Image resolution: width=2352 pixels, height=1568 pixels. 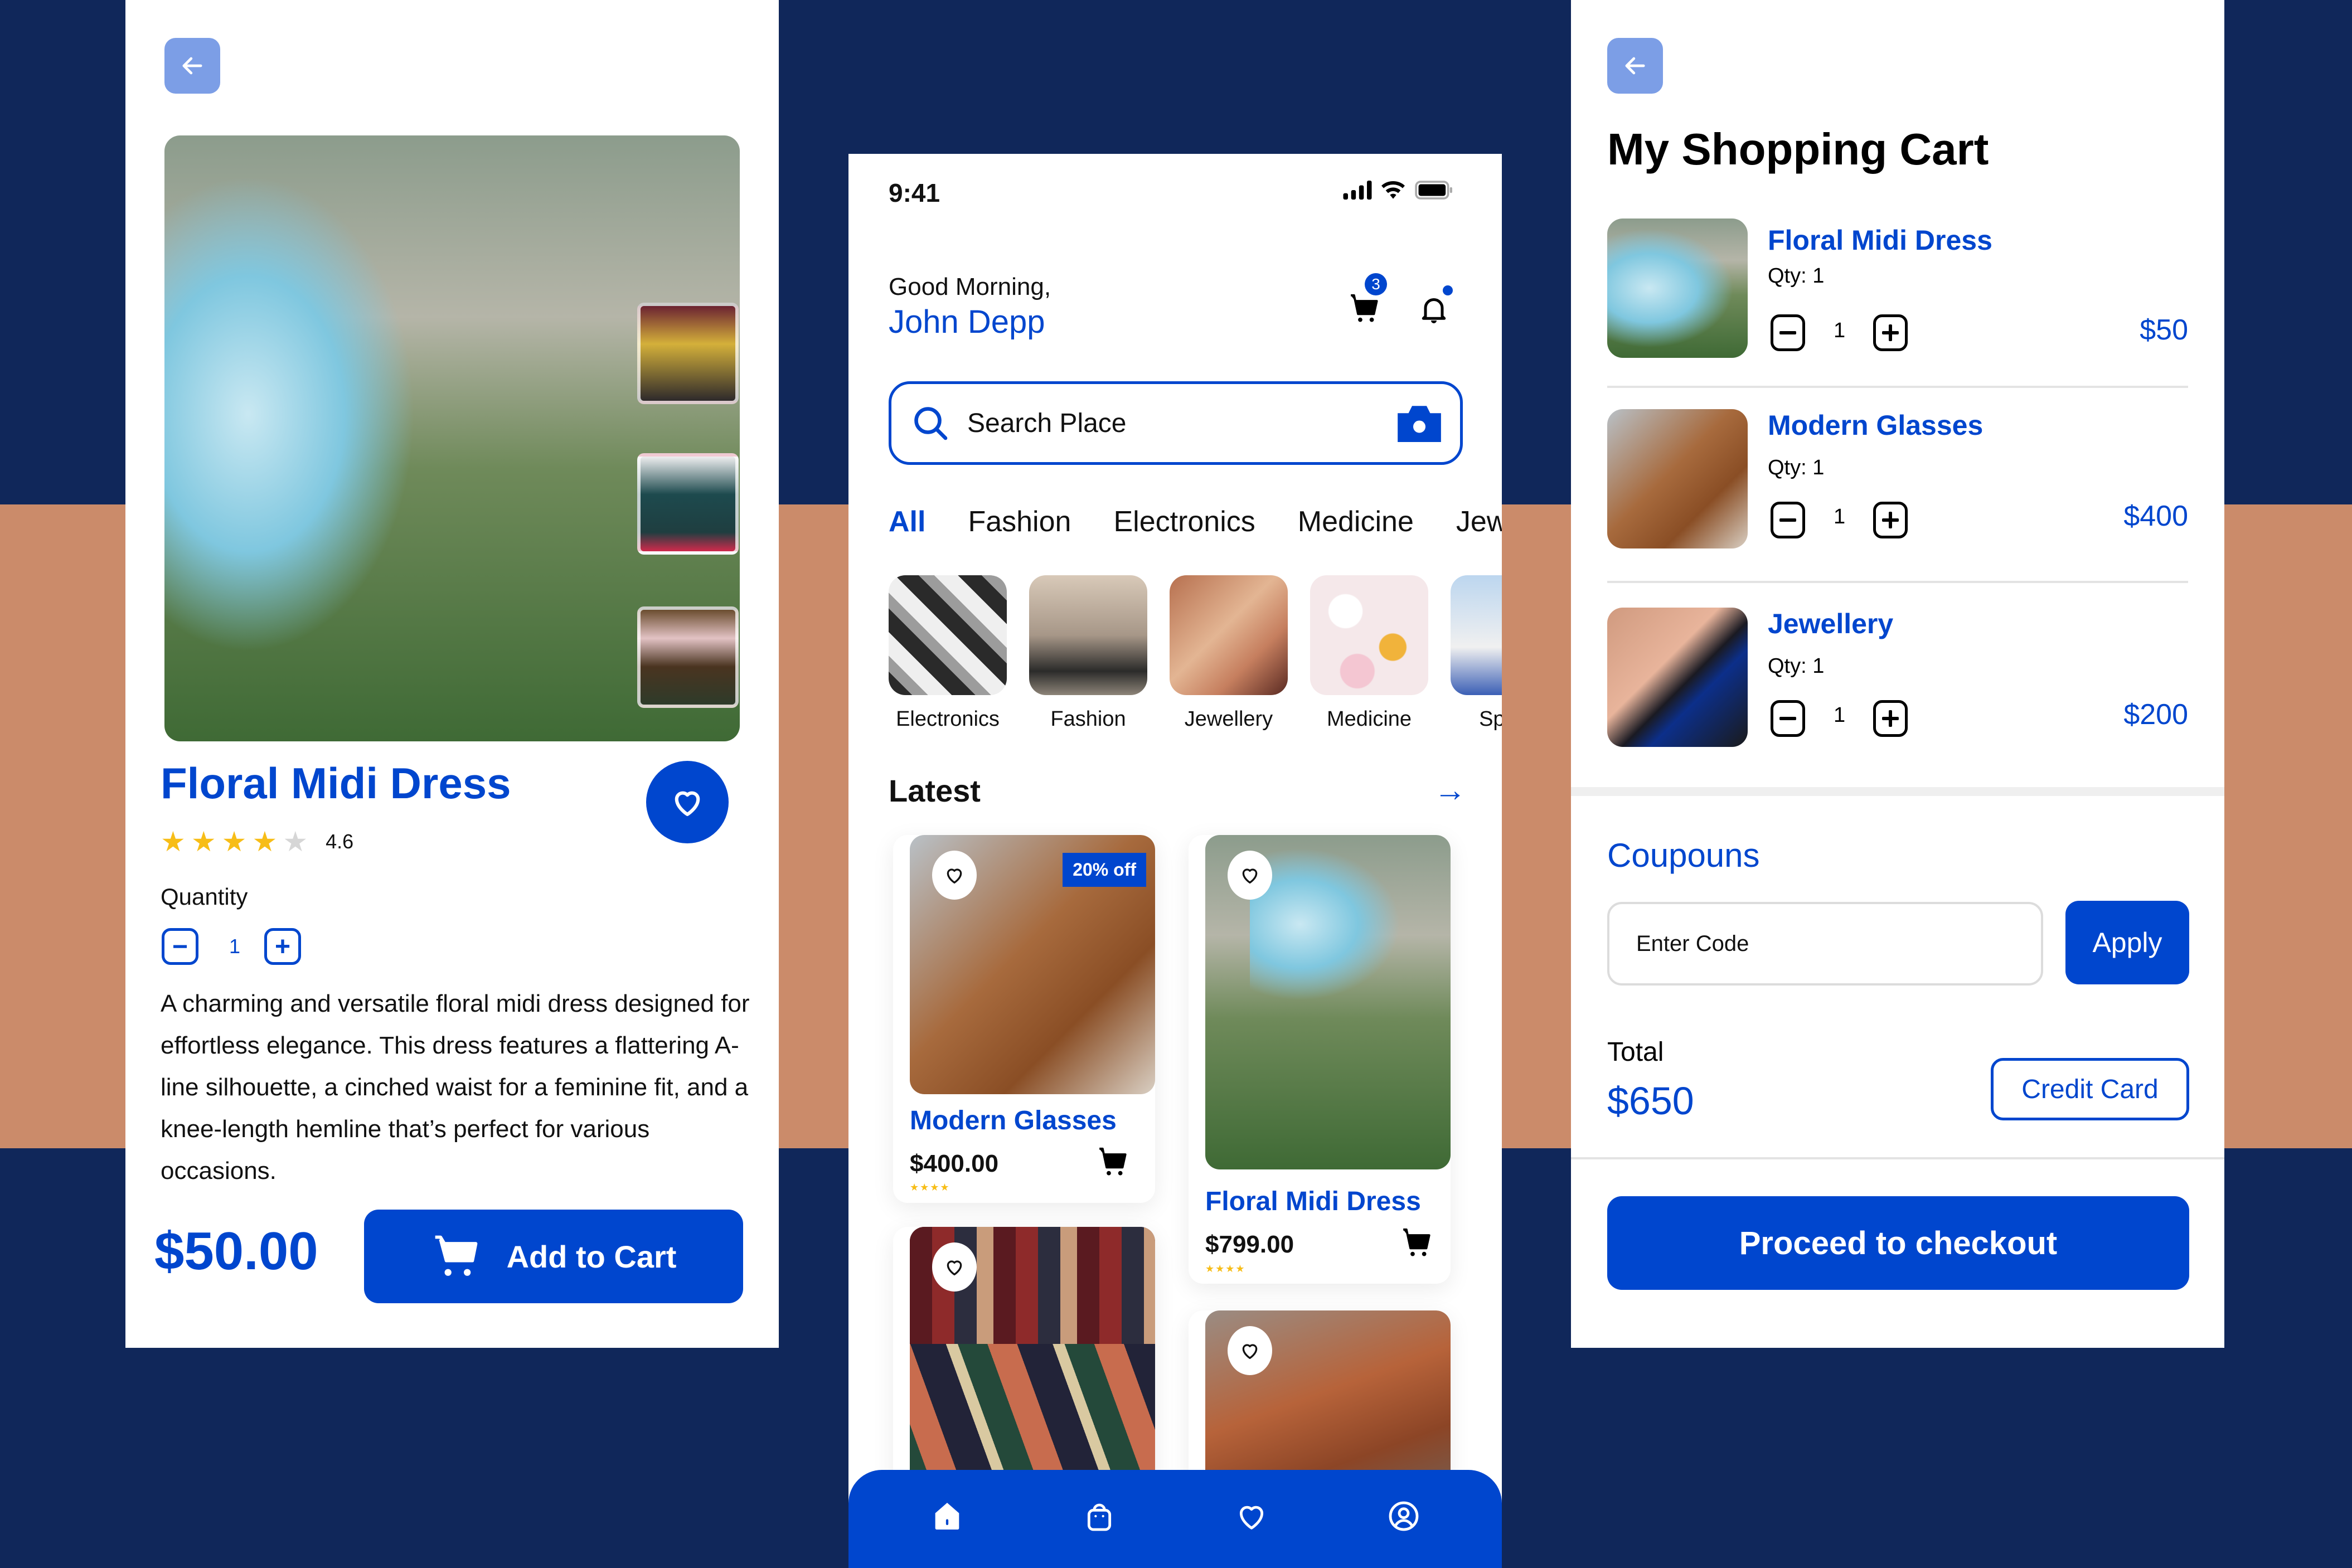 I want to click on category-jewellery: Jewellery, so click(x=1229, y=653).